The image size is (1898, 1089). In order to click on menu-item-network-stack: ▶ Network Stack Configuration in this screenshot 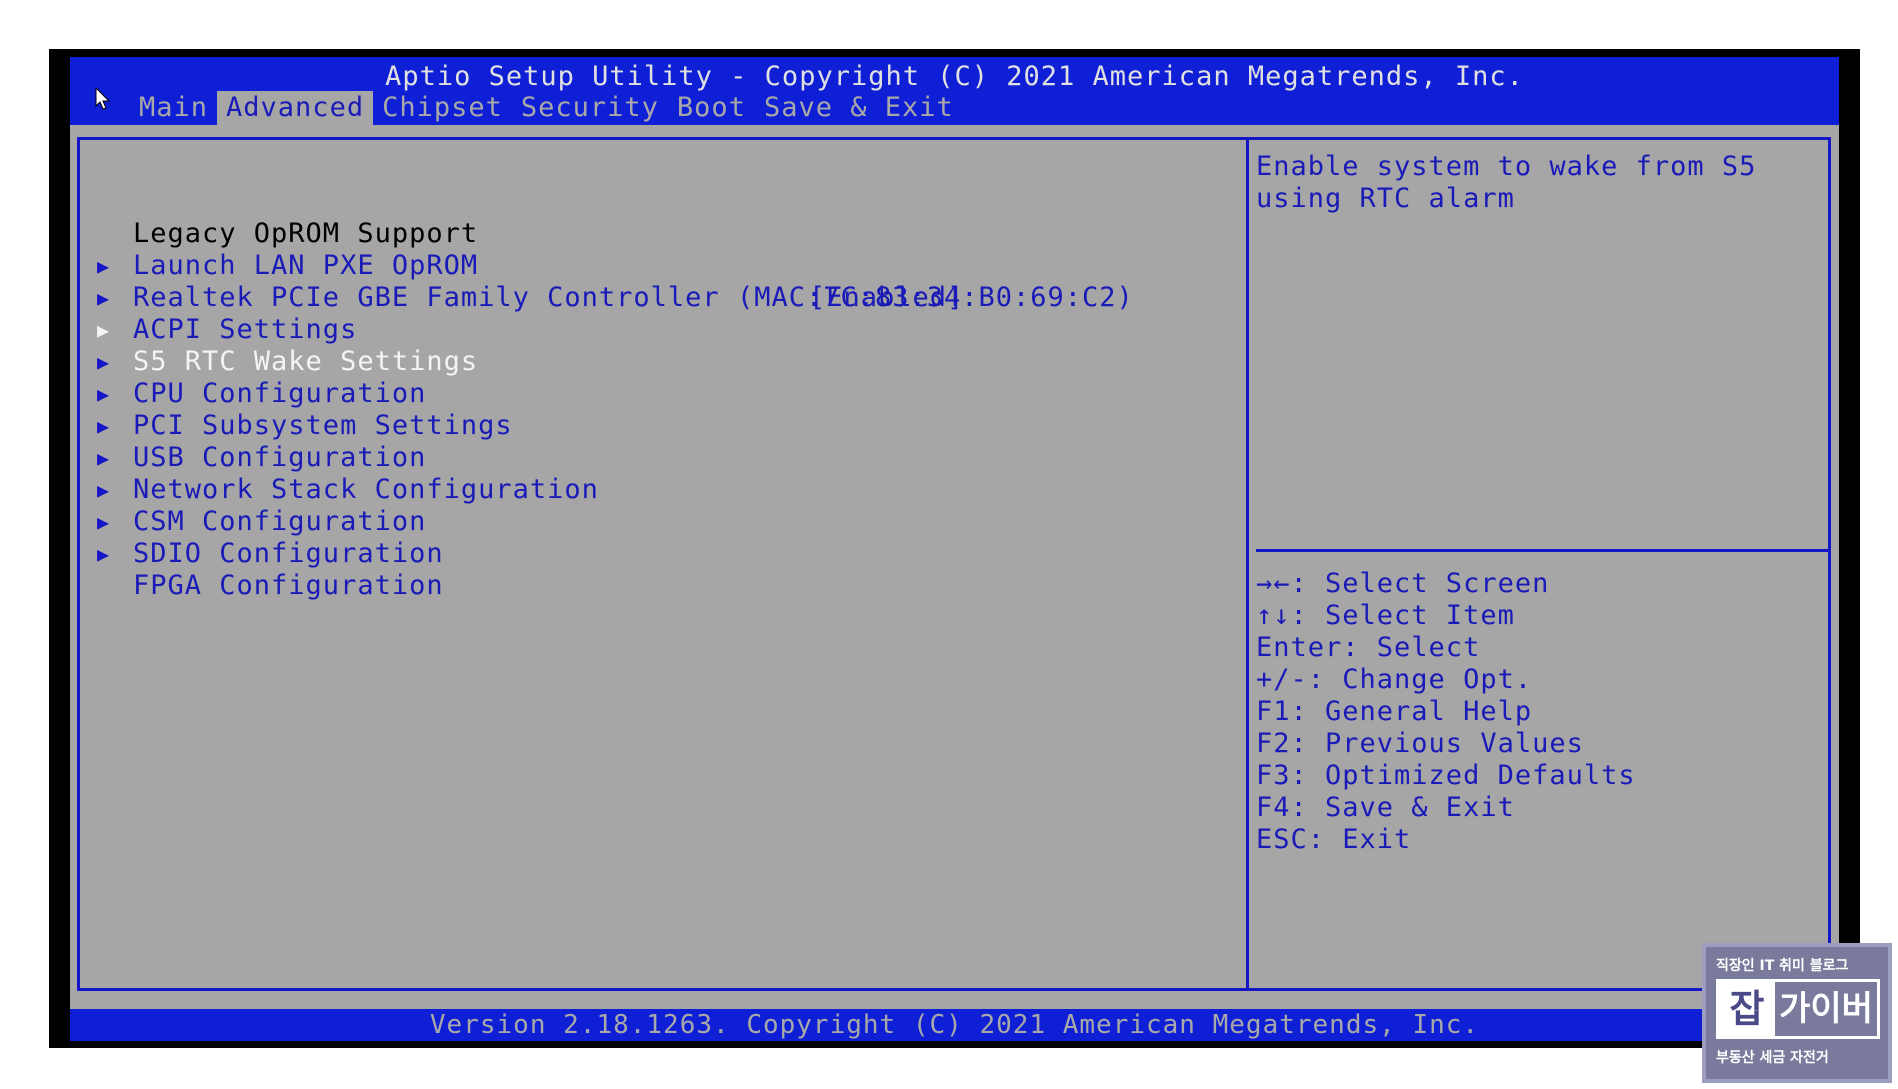, I will do `click(347, 457)`.